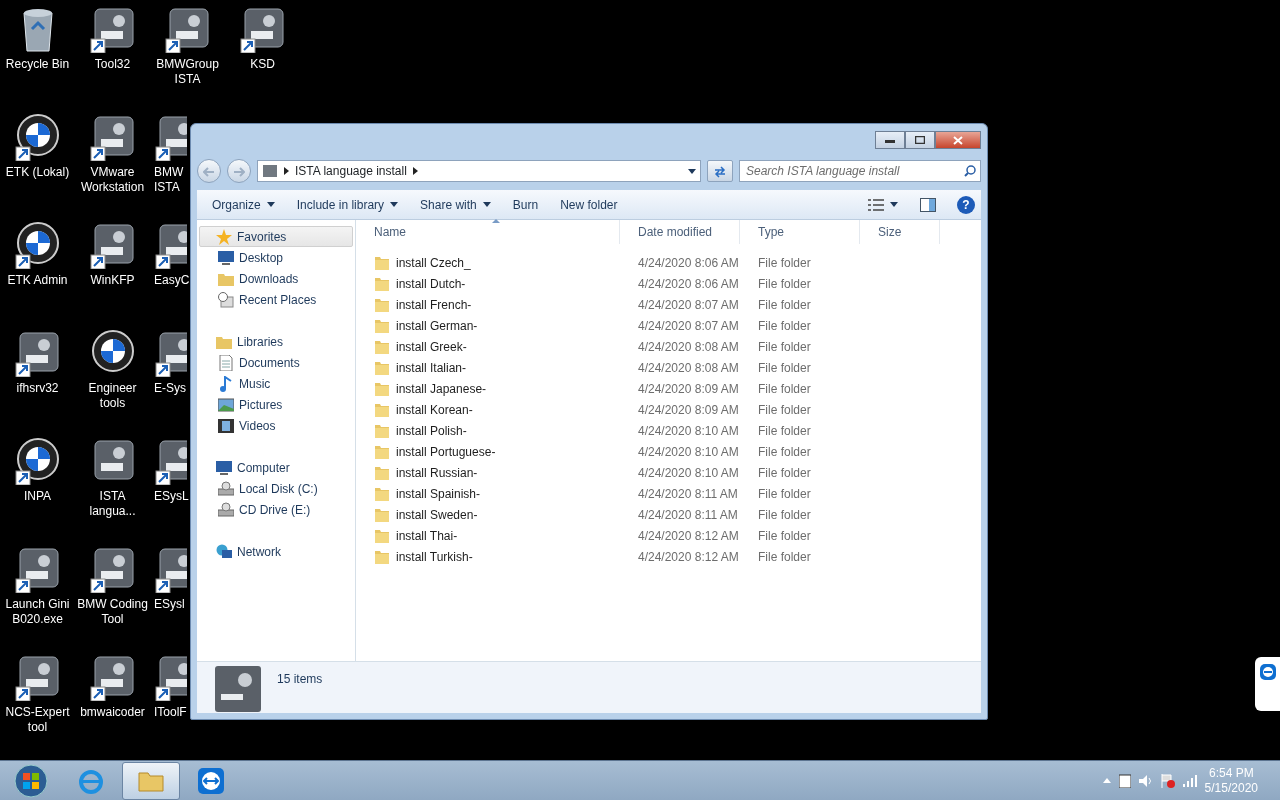 This screenshot has height=800, width=1280. I want to click on refresh-button, so click(720, 171).